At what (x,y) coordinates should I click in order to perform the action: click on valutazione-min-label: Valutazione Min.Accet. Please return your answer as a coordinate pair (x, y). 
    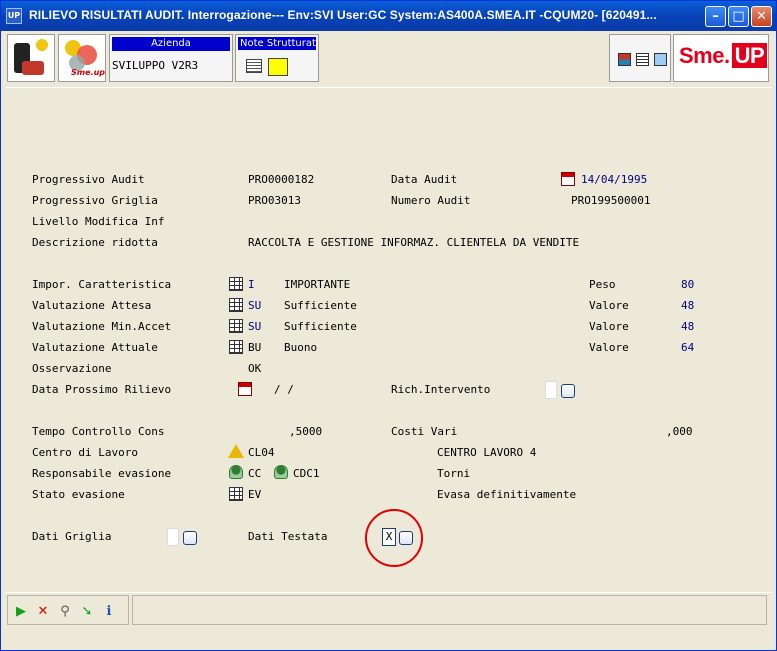
    Looking at the image, I should click on (102, 326).